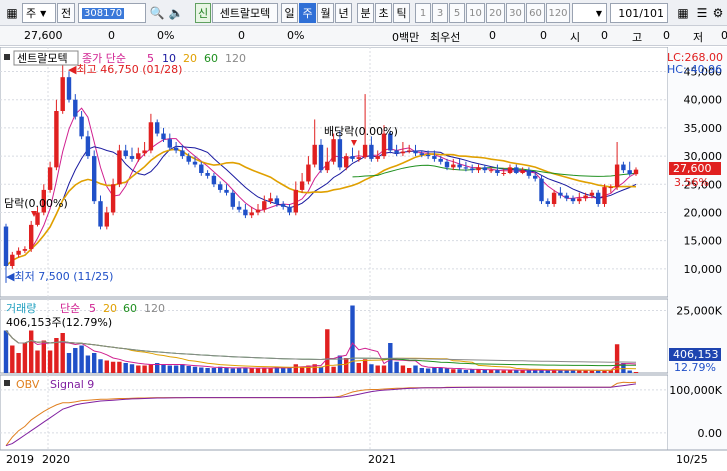  I want to click on interval-3: 3, so click(440, 13).